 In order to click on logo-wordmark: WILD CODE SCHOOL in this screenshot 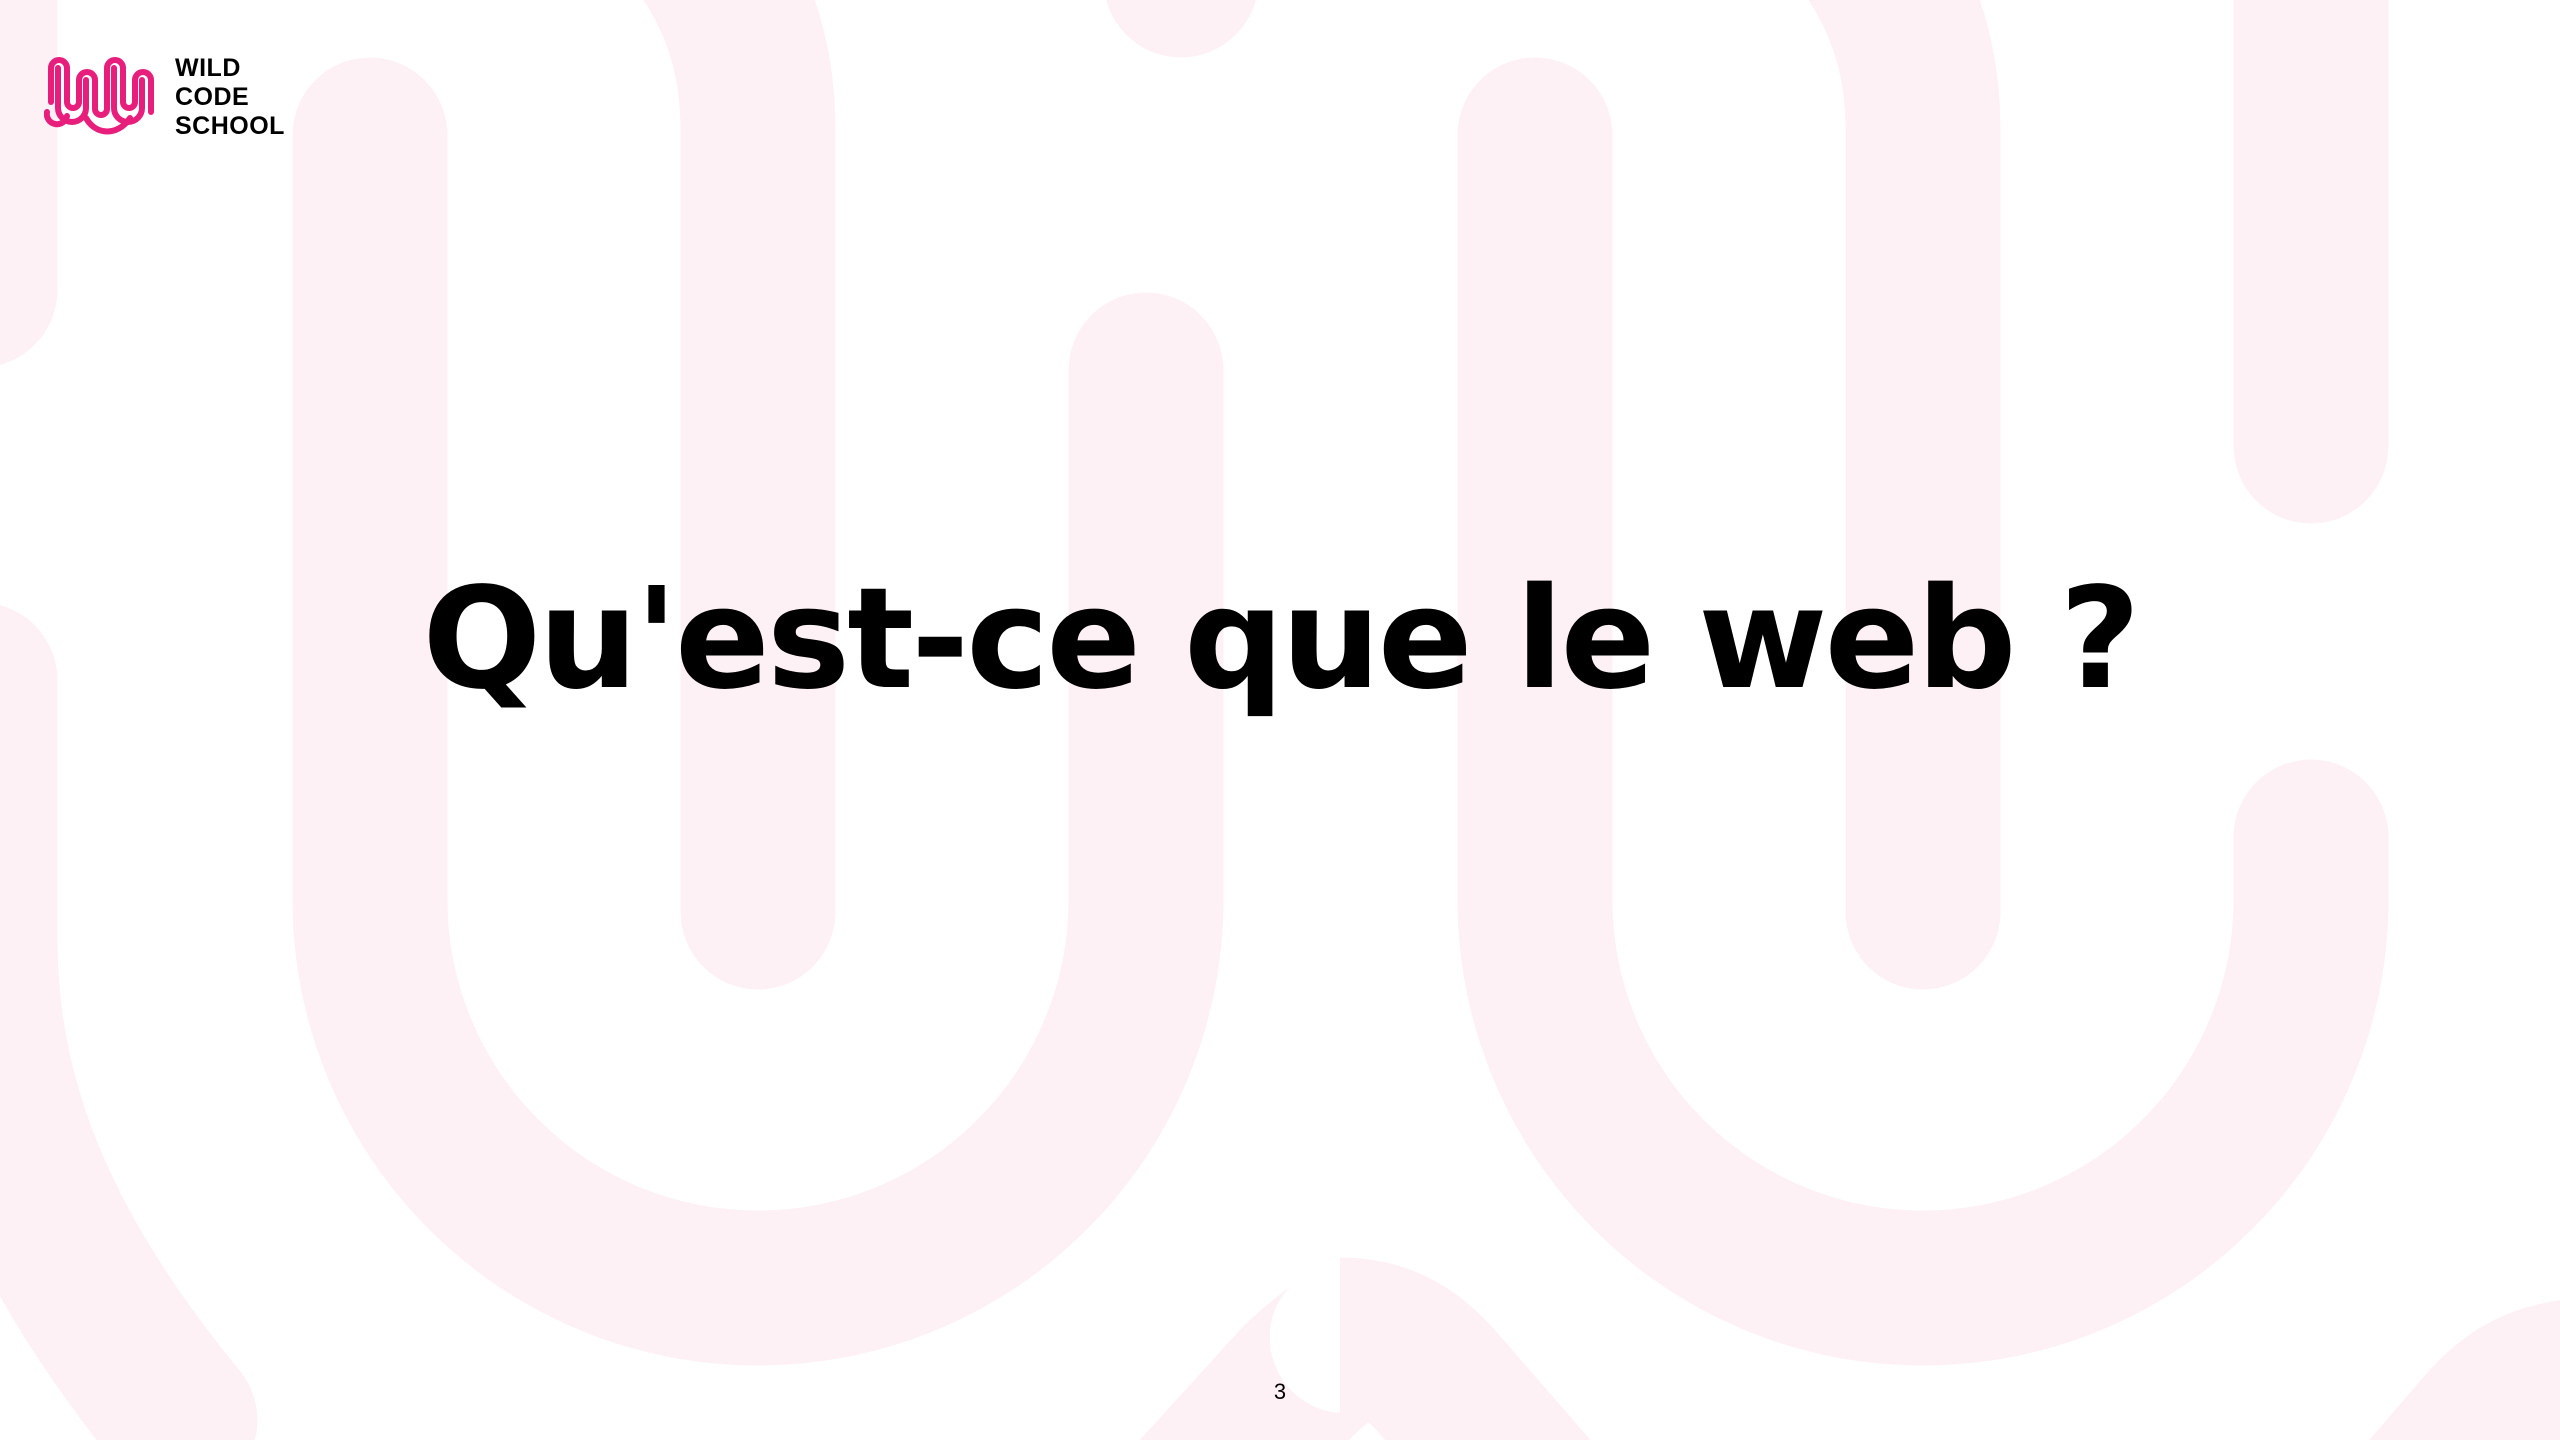, I will do `click(230, 97)`.